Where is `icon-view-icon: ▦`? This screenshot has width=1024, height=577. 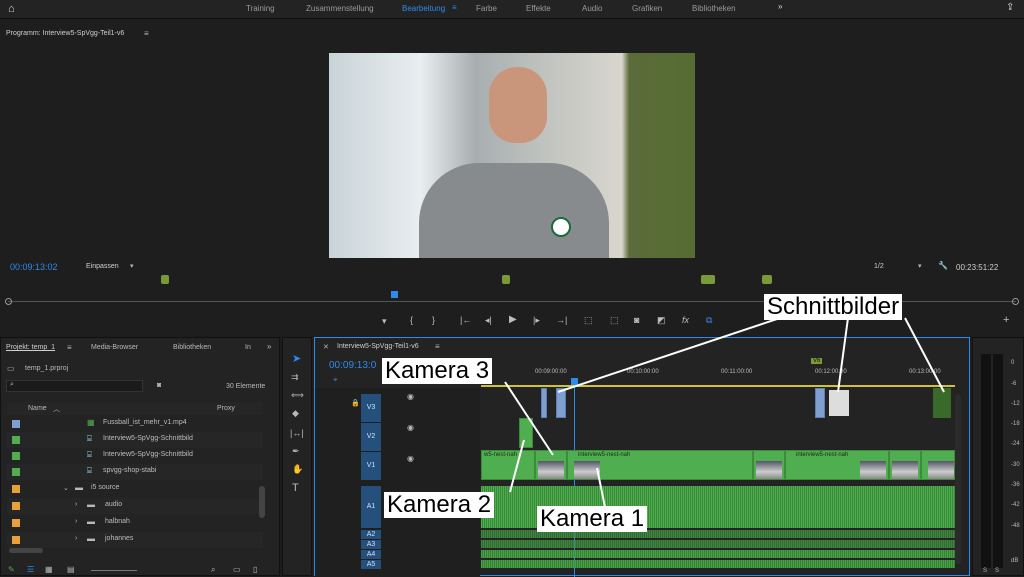
icon-view-icon: ▦ is located at coordinates (49, 569).